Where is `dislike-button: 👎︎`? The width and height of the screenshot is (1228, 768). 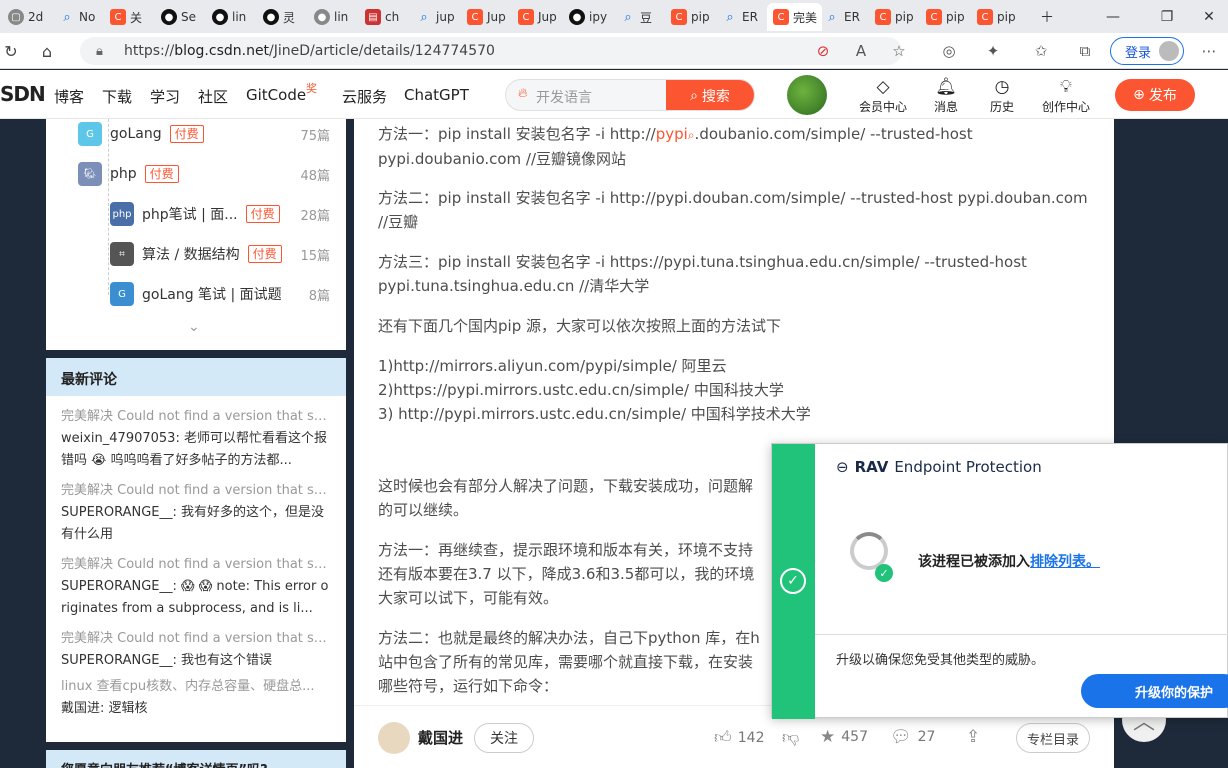 dislike-button: 👎︎ is located at coordinates (790, 737).